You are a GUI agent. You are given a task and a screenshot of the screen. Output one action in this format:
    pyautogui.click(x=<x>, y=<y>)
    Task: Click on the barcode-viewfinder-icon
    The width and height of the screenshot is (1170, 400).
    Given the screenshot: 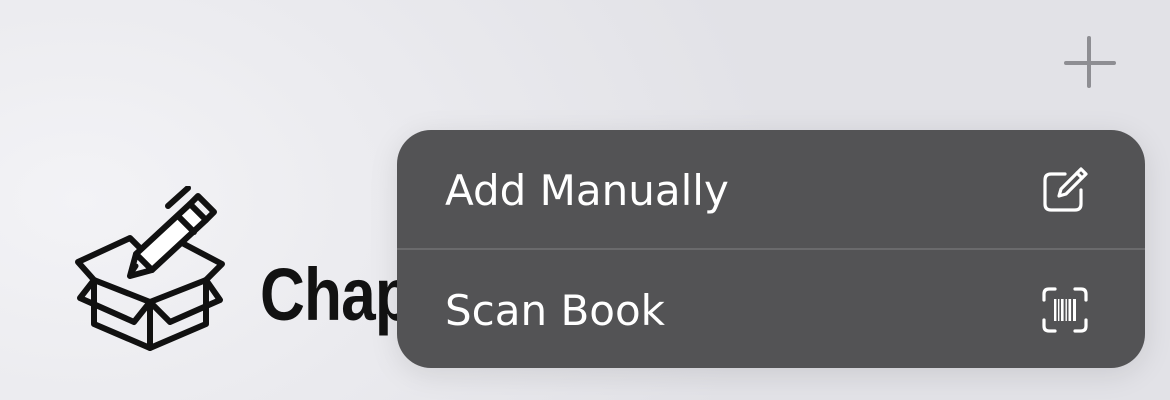 What is the action you would take?
    pyautogui.click(x=1065, y=310)
    